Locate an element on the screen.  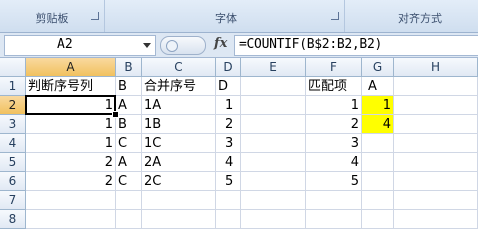
cell-b8 is located at coordinates (129, 219).